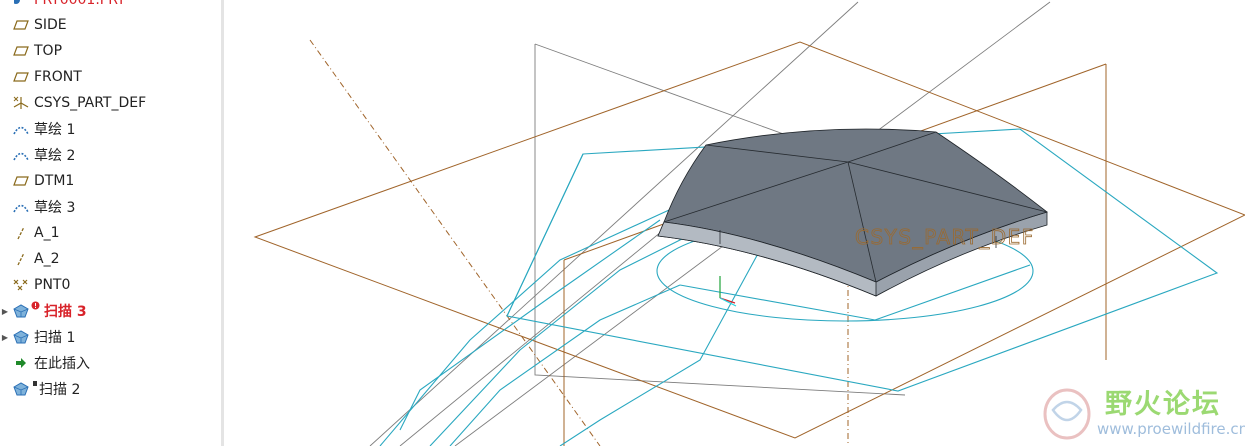  Describe the element at coordinates (110, 337) in the screenshot. I see `tree-item-sweep-1: ▶ 扫描 1` at that location.